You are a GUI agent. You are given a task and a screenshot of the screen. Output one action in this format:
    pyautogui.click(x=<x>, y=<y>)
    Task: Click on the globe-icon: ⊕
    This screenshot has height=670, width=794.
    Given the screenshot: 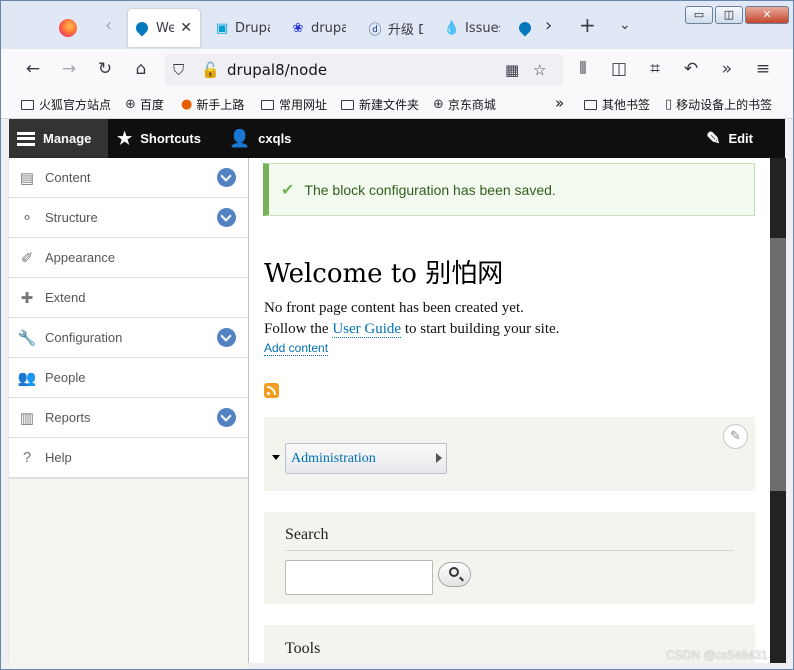 What is the action you would take?
    pyautogui.click(x=130, y=104)
    